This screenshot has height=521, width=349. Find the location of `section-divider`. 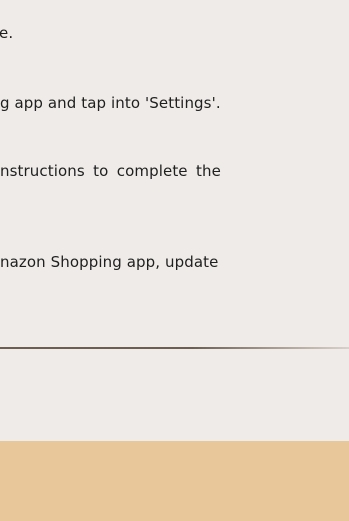

section-divider is located at coordinates (174, 348).